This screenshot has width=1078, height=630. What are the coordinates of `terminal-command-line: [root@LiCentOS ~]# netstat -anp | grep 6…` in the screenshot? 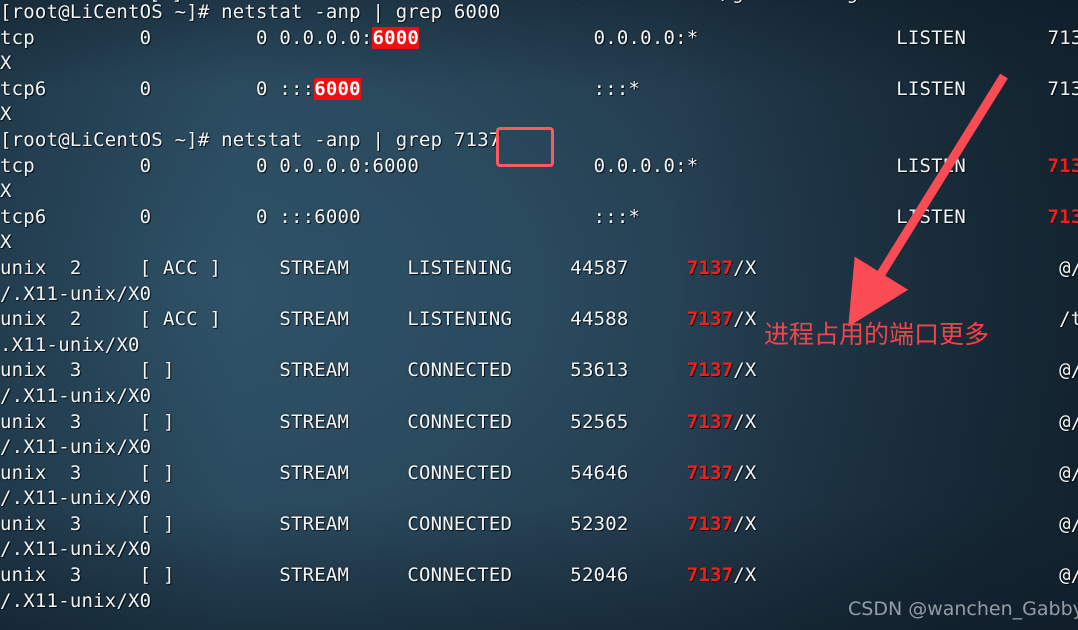 It's located at (250, 12).